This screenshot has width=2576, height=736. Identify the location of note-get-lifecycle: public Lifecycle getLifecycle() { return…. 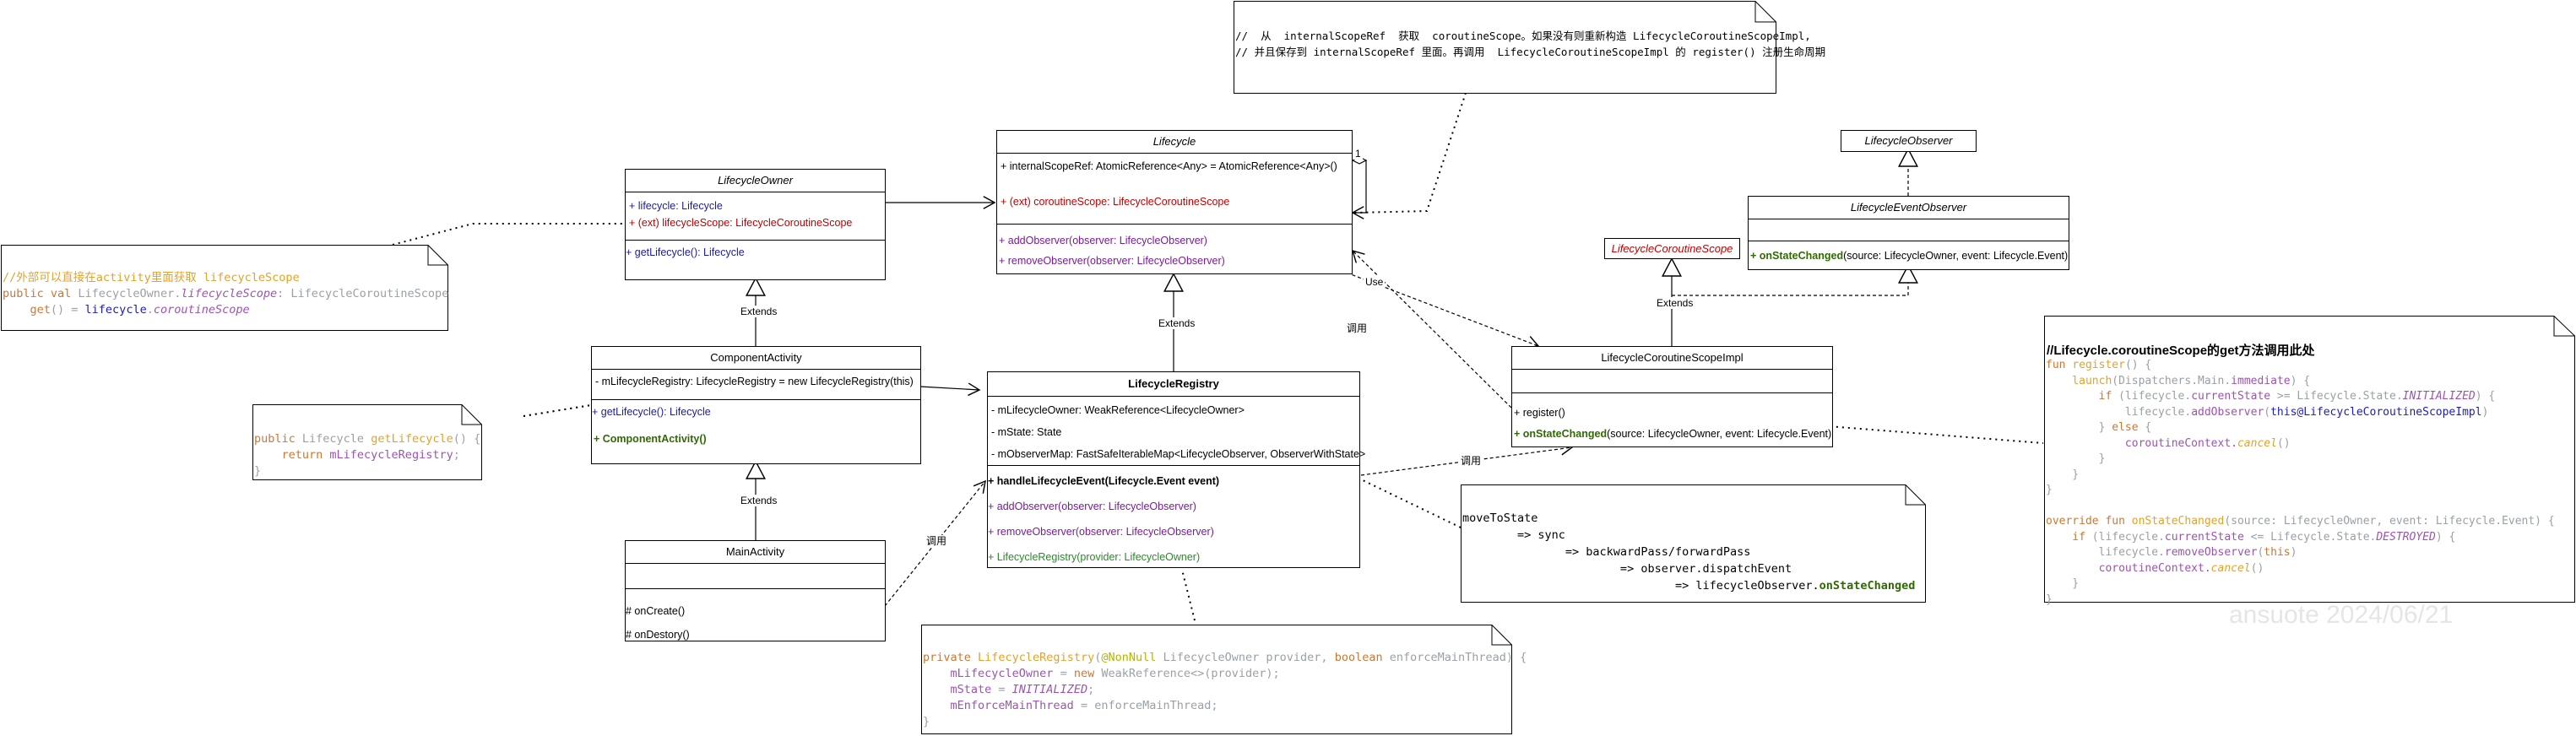
(367, 442).